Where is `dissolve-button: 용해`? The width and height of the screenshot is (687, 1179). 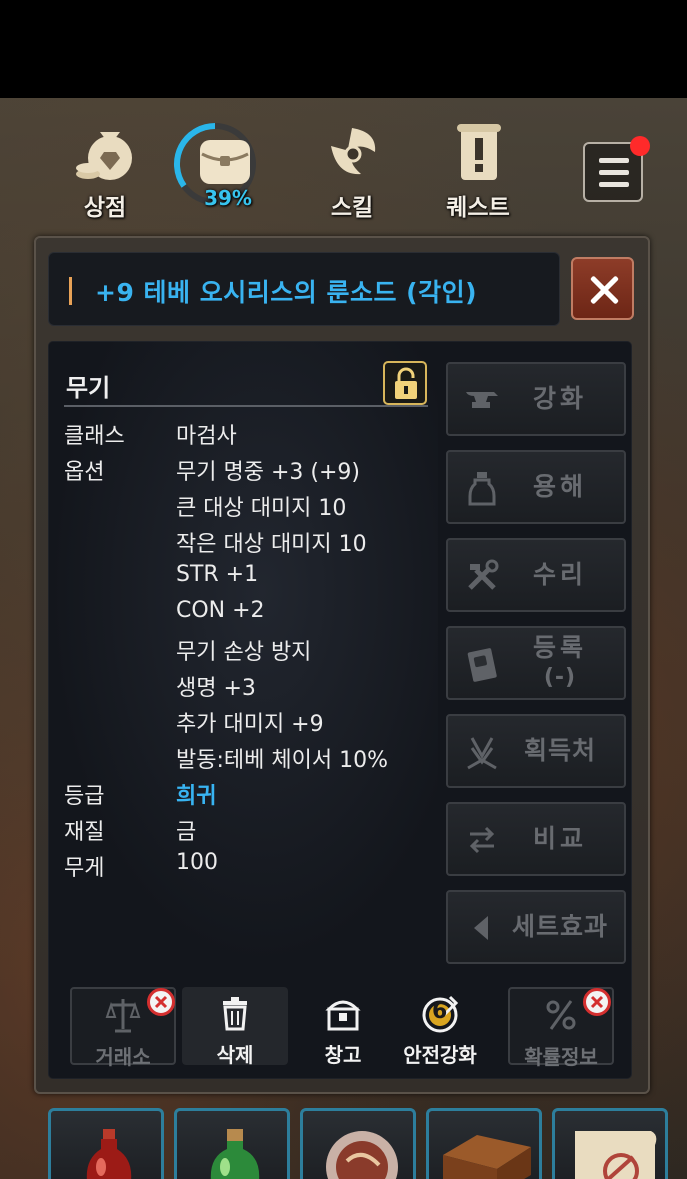
dissolve-button: 용해 is located at coordinates (536, 487).